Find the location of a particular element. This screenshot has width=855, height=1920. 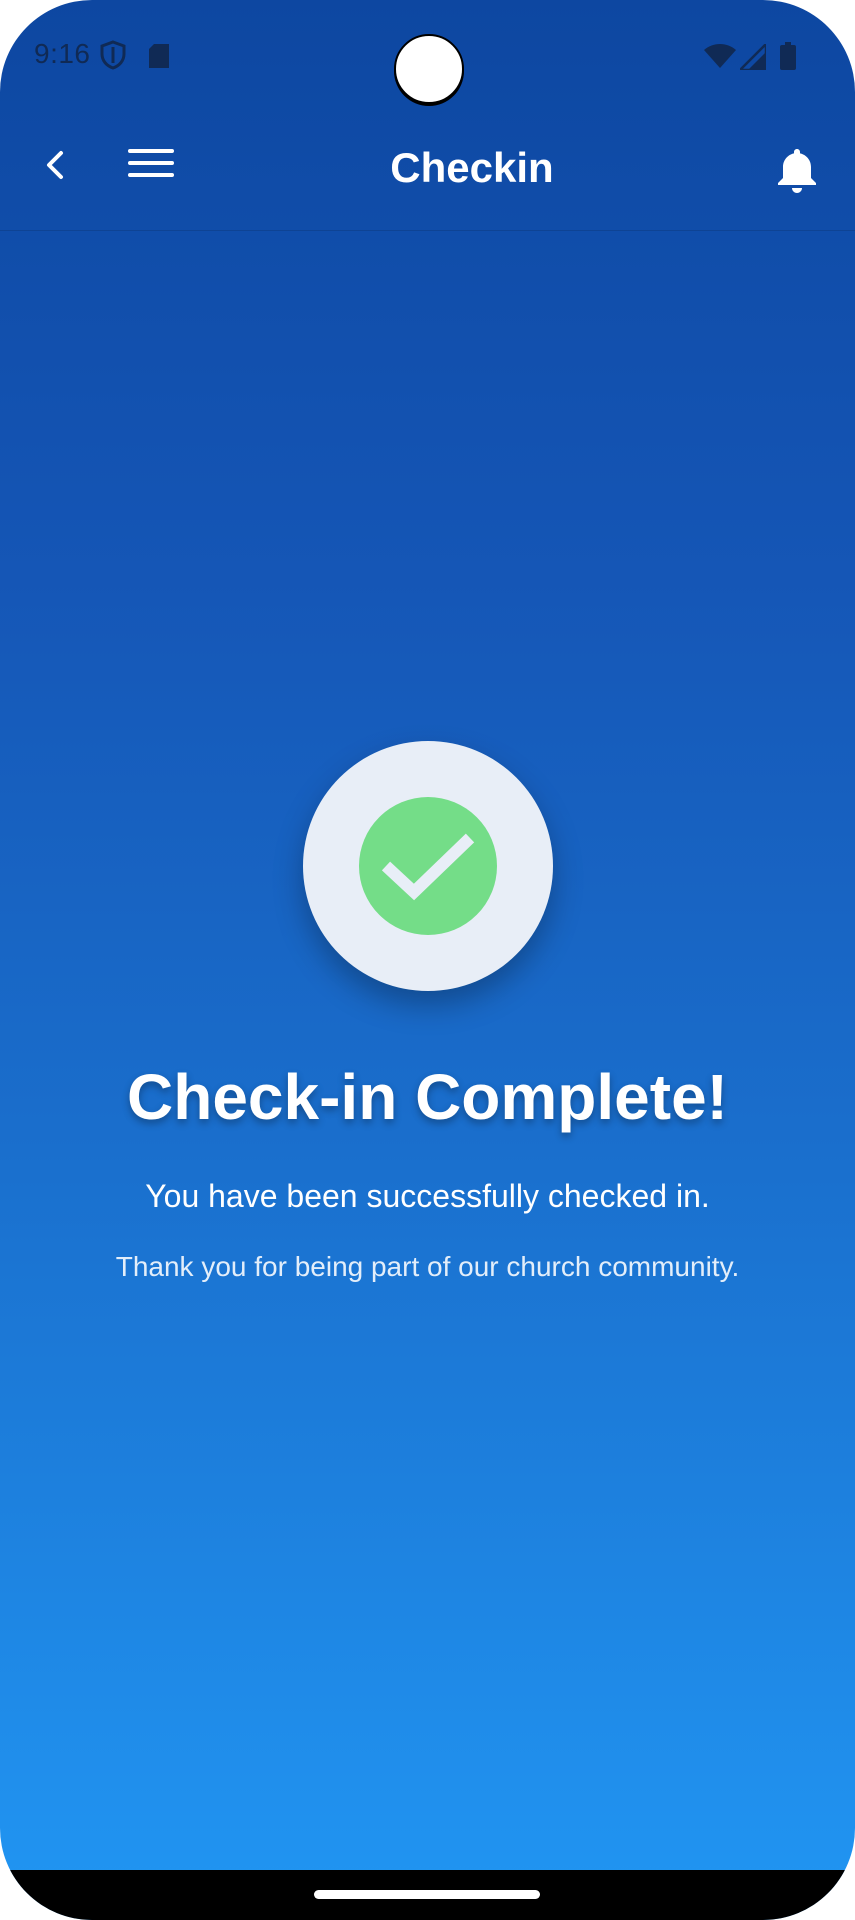

notifications-button is located at coordinates (797, 171).